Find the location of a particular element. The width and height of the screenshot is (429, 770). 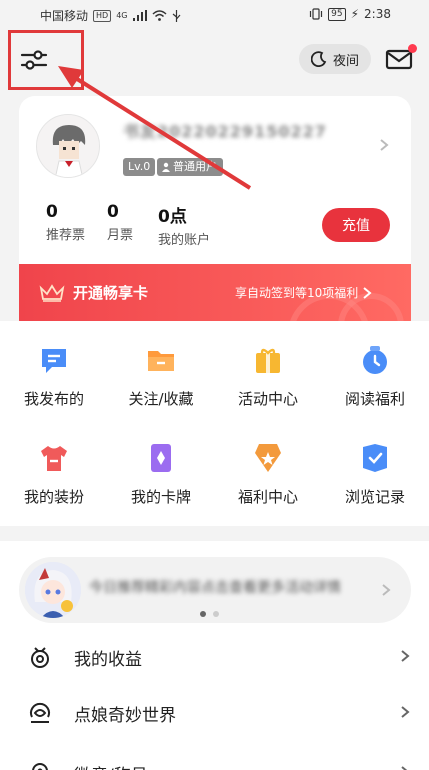

moon-icon is located at coordinates (318, 59).